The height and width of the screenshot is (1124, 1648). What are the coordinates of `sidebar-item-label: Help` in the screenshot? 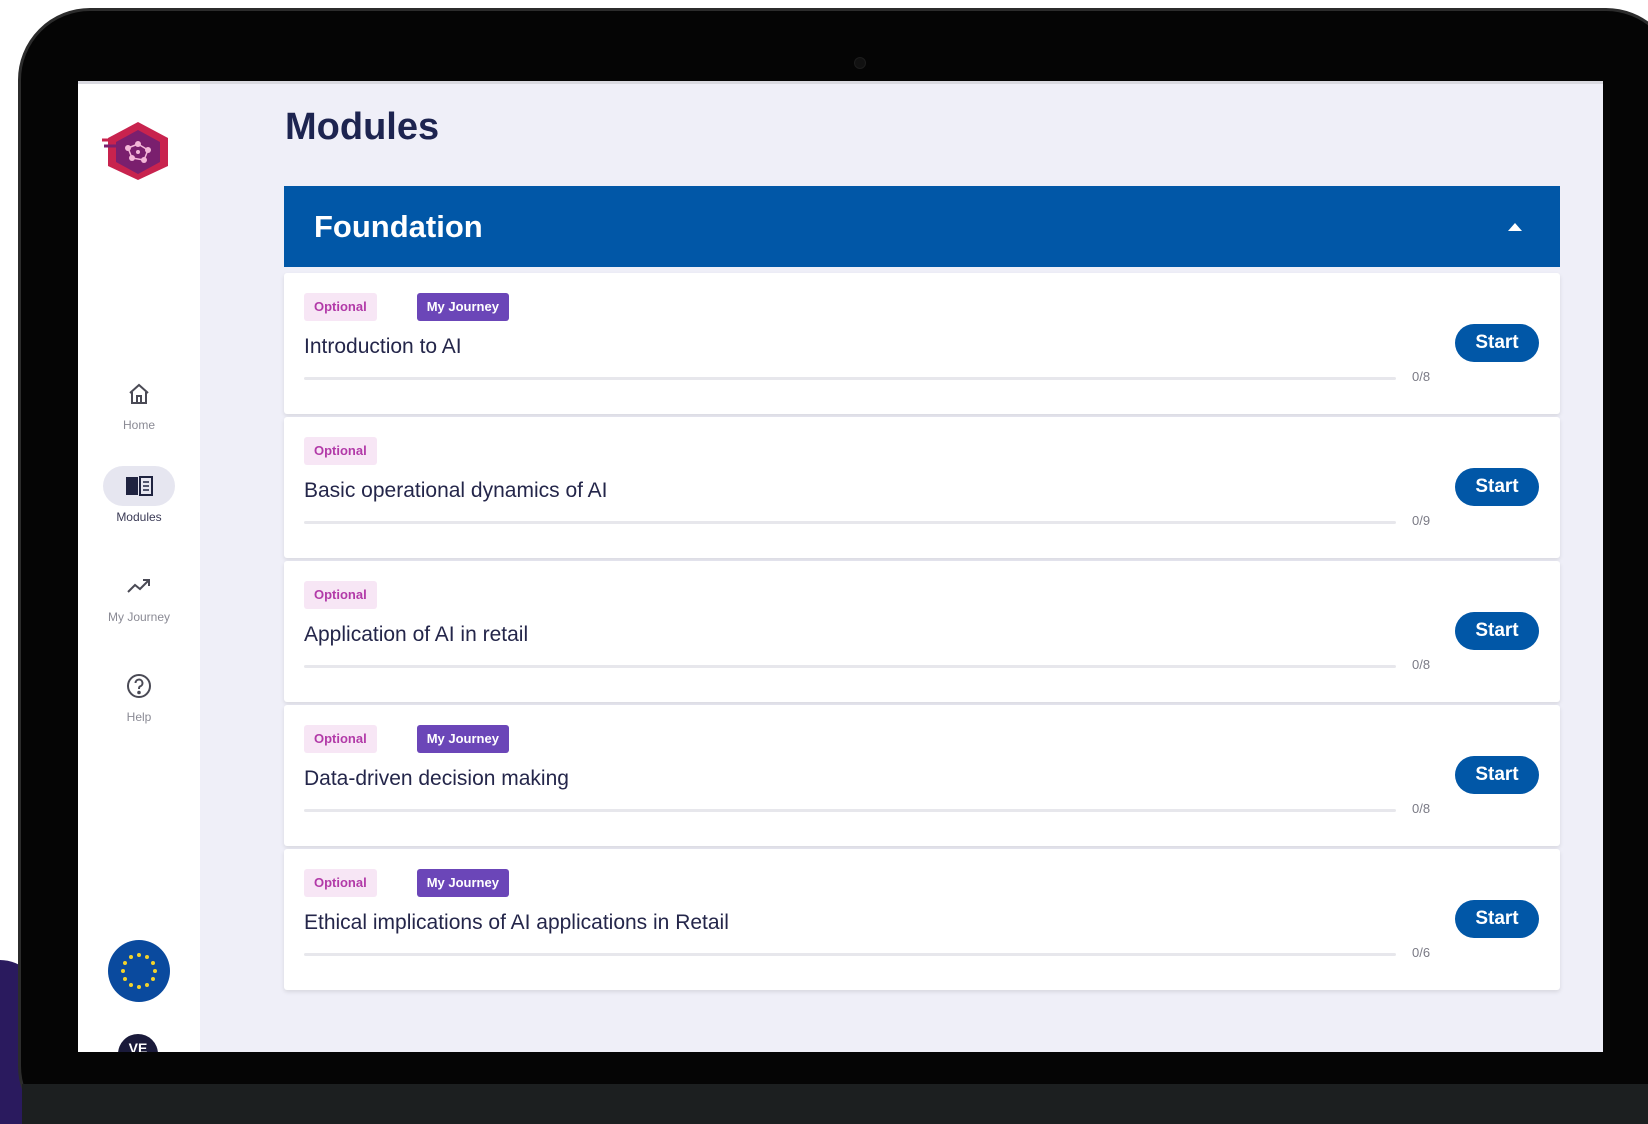 It's located at (139, 717).